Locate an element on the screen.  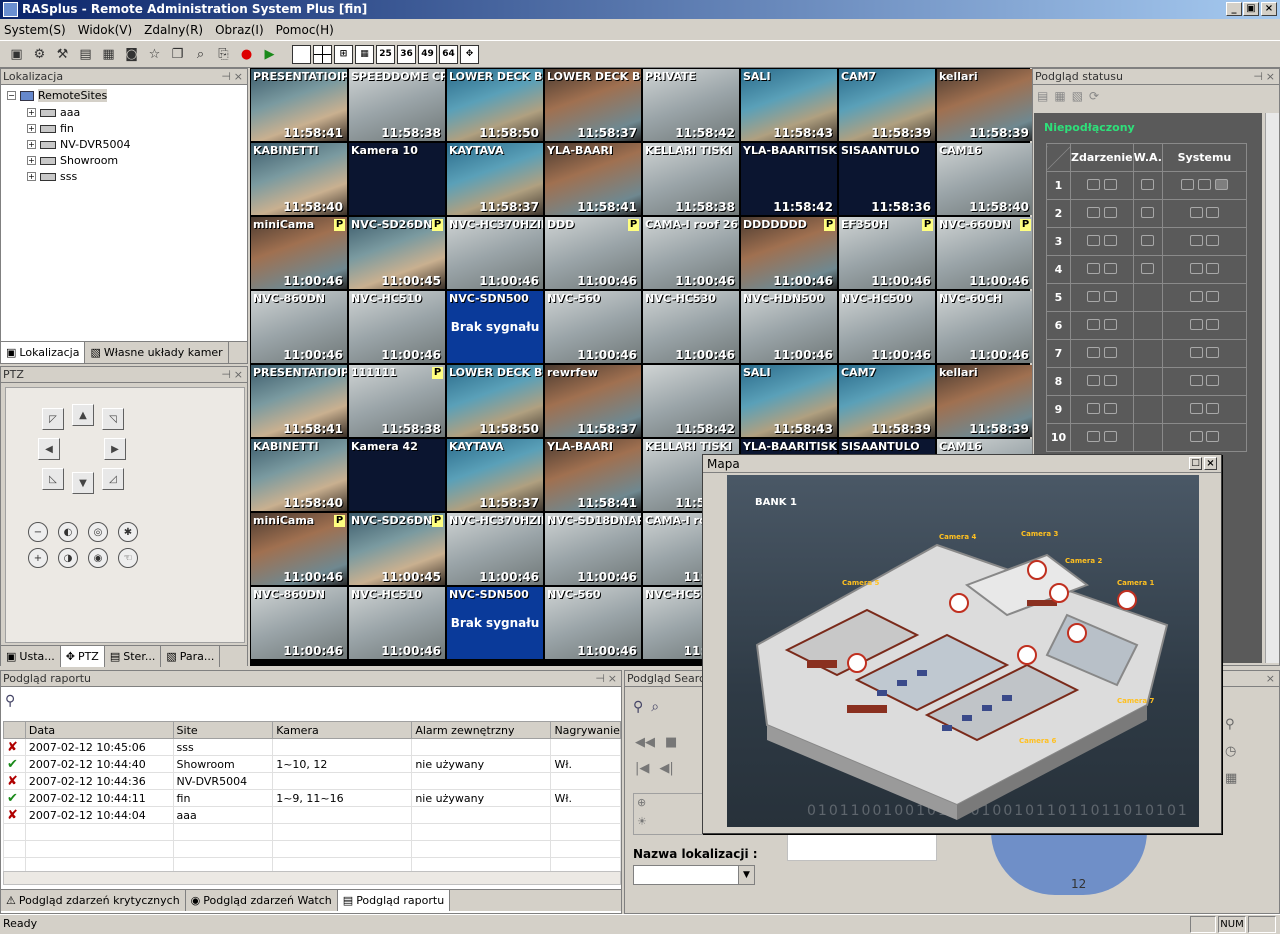
zoom-in-icon: + is located at coordinates (38, 558).